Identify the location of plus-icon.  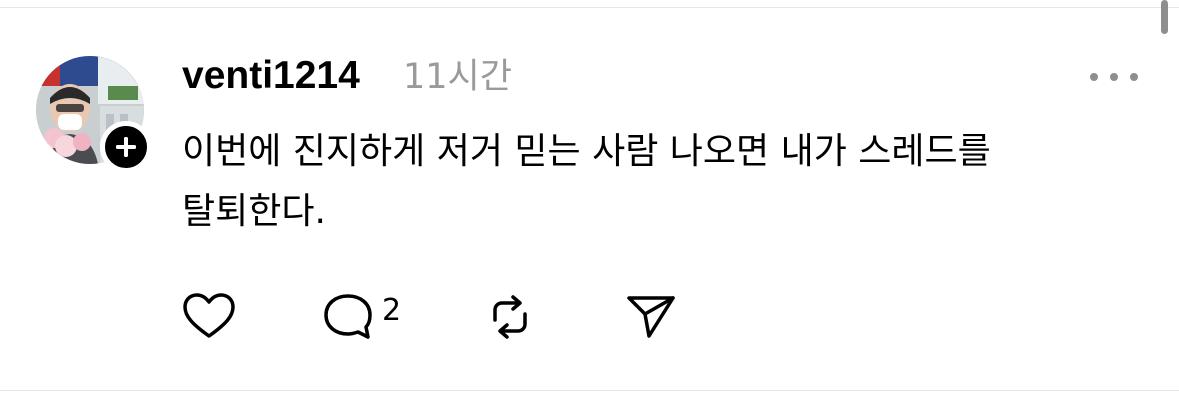
(126, 147).